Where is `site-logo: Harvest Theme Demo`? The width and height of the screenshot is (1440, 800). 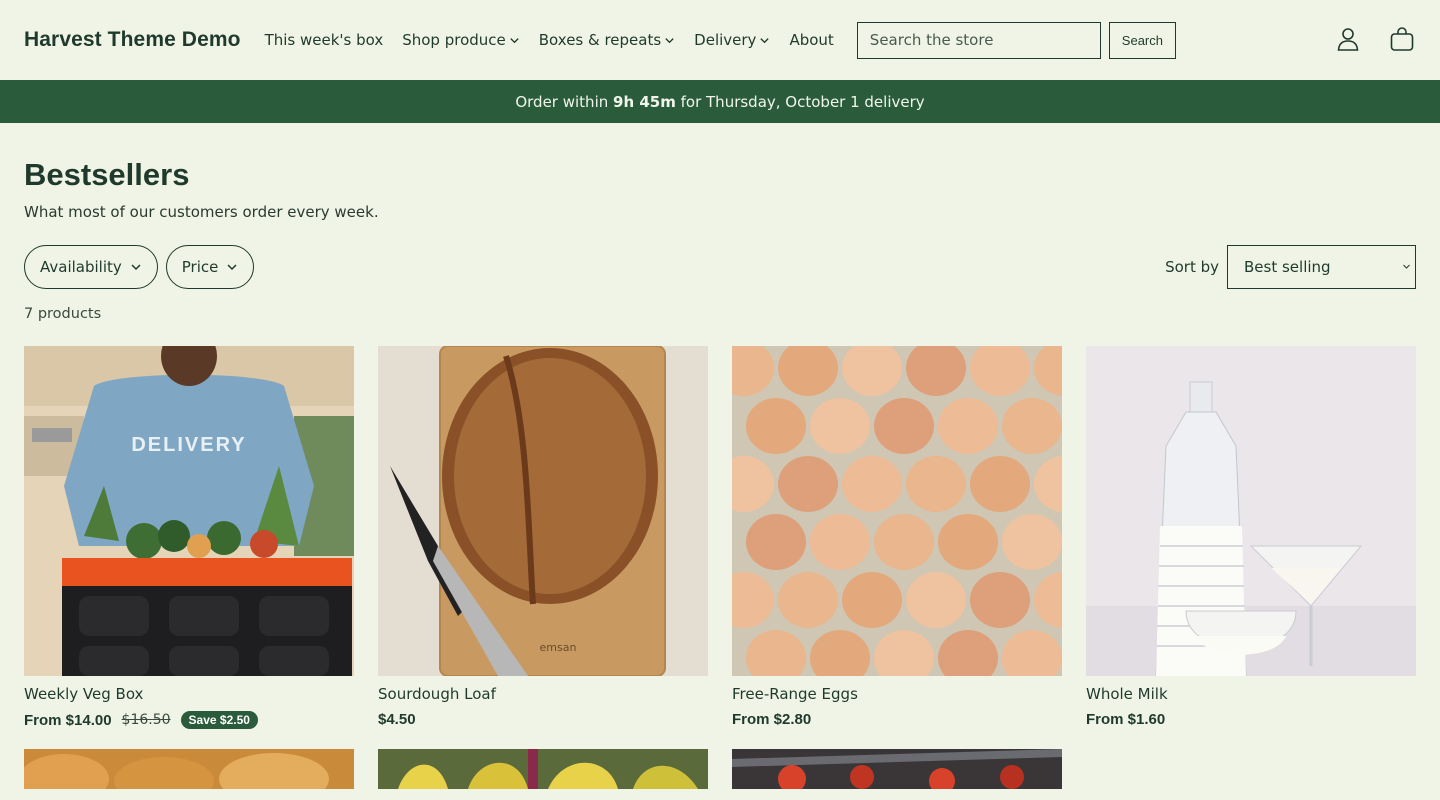
site-logo: Harvest Theme Demo is located at coordinates (132, 40).